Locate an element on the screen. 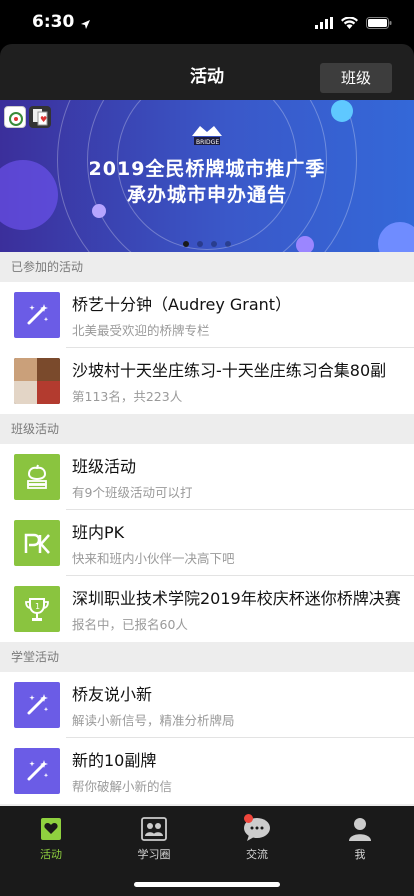 The width and height of the screenshot is (414, 896). sponsor-logo is located at coordinates (15, 117).